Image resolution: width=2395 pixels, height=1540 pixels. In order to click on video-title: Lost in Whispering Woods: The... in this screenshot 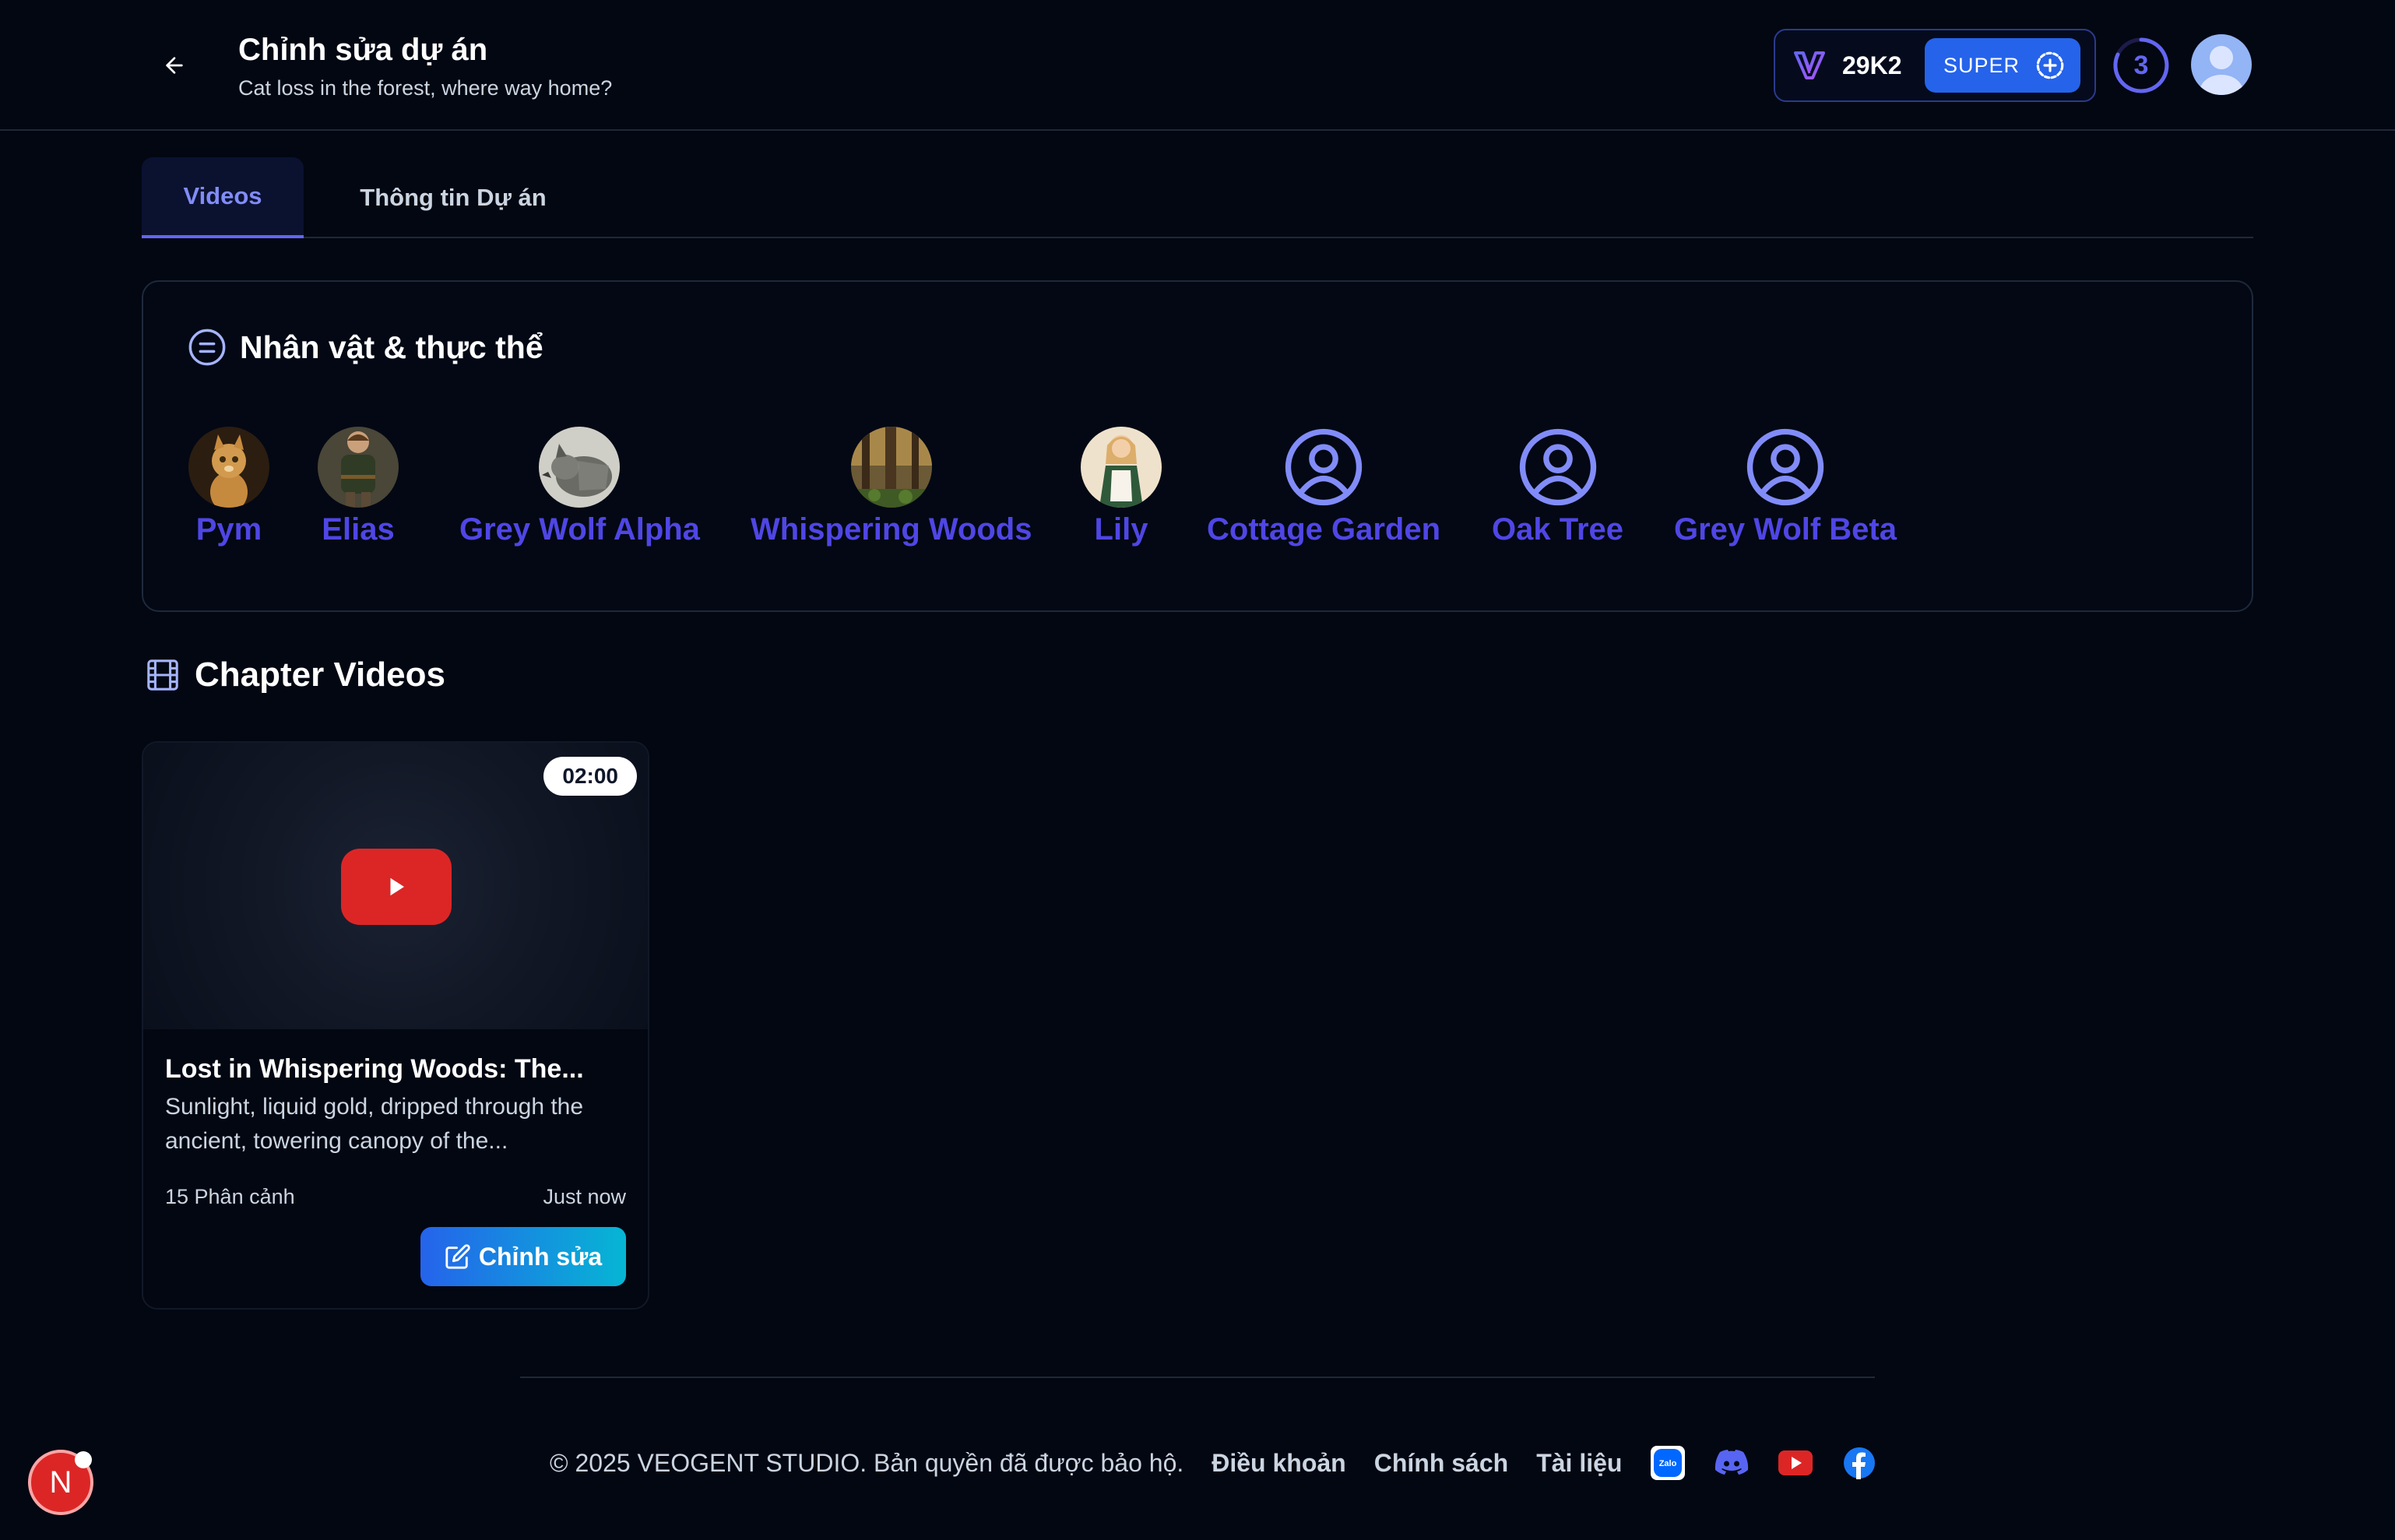, I will do `click(374, 1069)`.